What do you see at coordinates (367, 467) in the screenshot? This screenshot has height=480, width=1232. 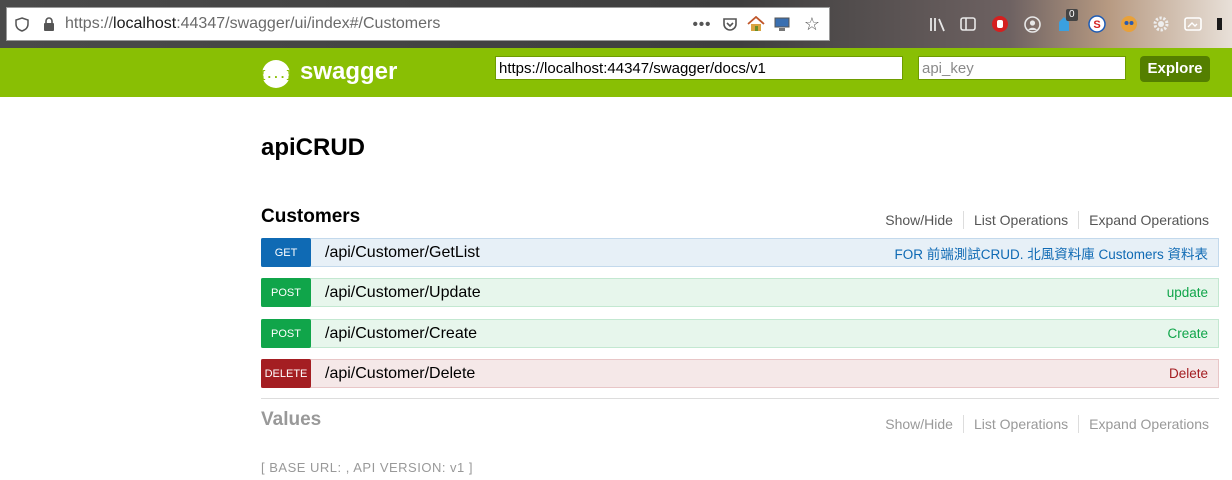 I see `base-url-footer: [ BASE URL: , API VERSION: v1 ]` at bounding box center [367, 467].